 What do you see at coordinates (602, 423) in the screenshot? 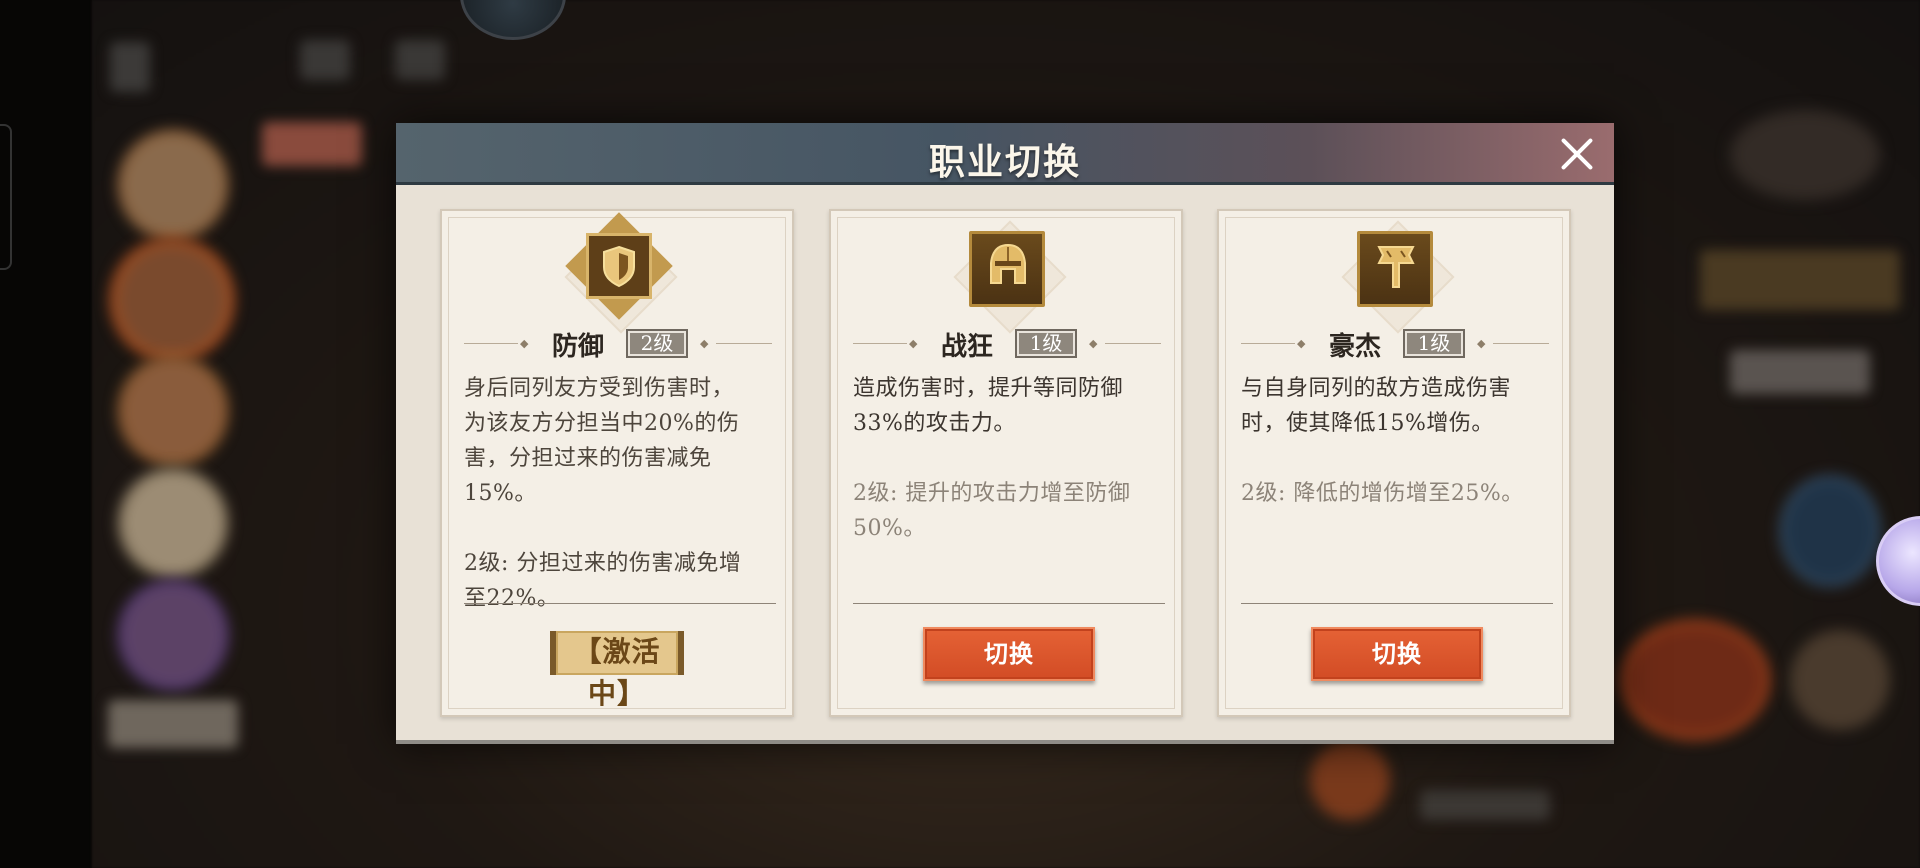
I see `description-line: 为该友方分担当中20%的伤` at bounding box center [602, 423].